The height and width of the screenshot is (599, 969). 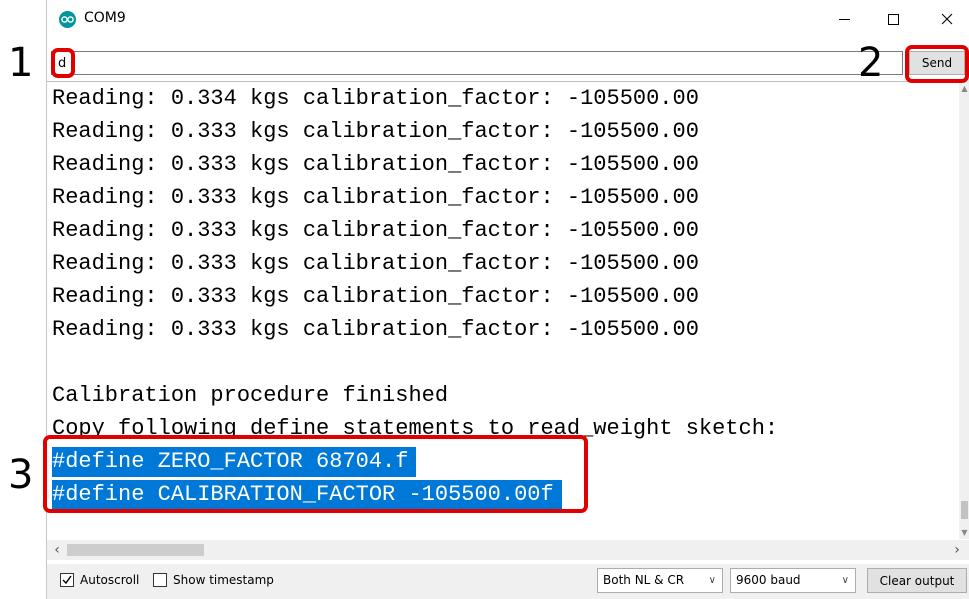 I want to click on line-ending-select: Both NL & CR ∨, so click(x=660, y=580).